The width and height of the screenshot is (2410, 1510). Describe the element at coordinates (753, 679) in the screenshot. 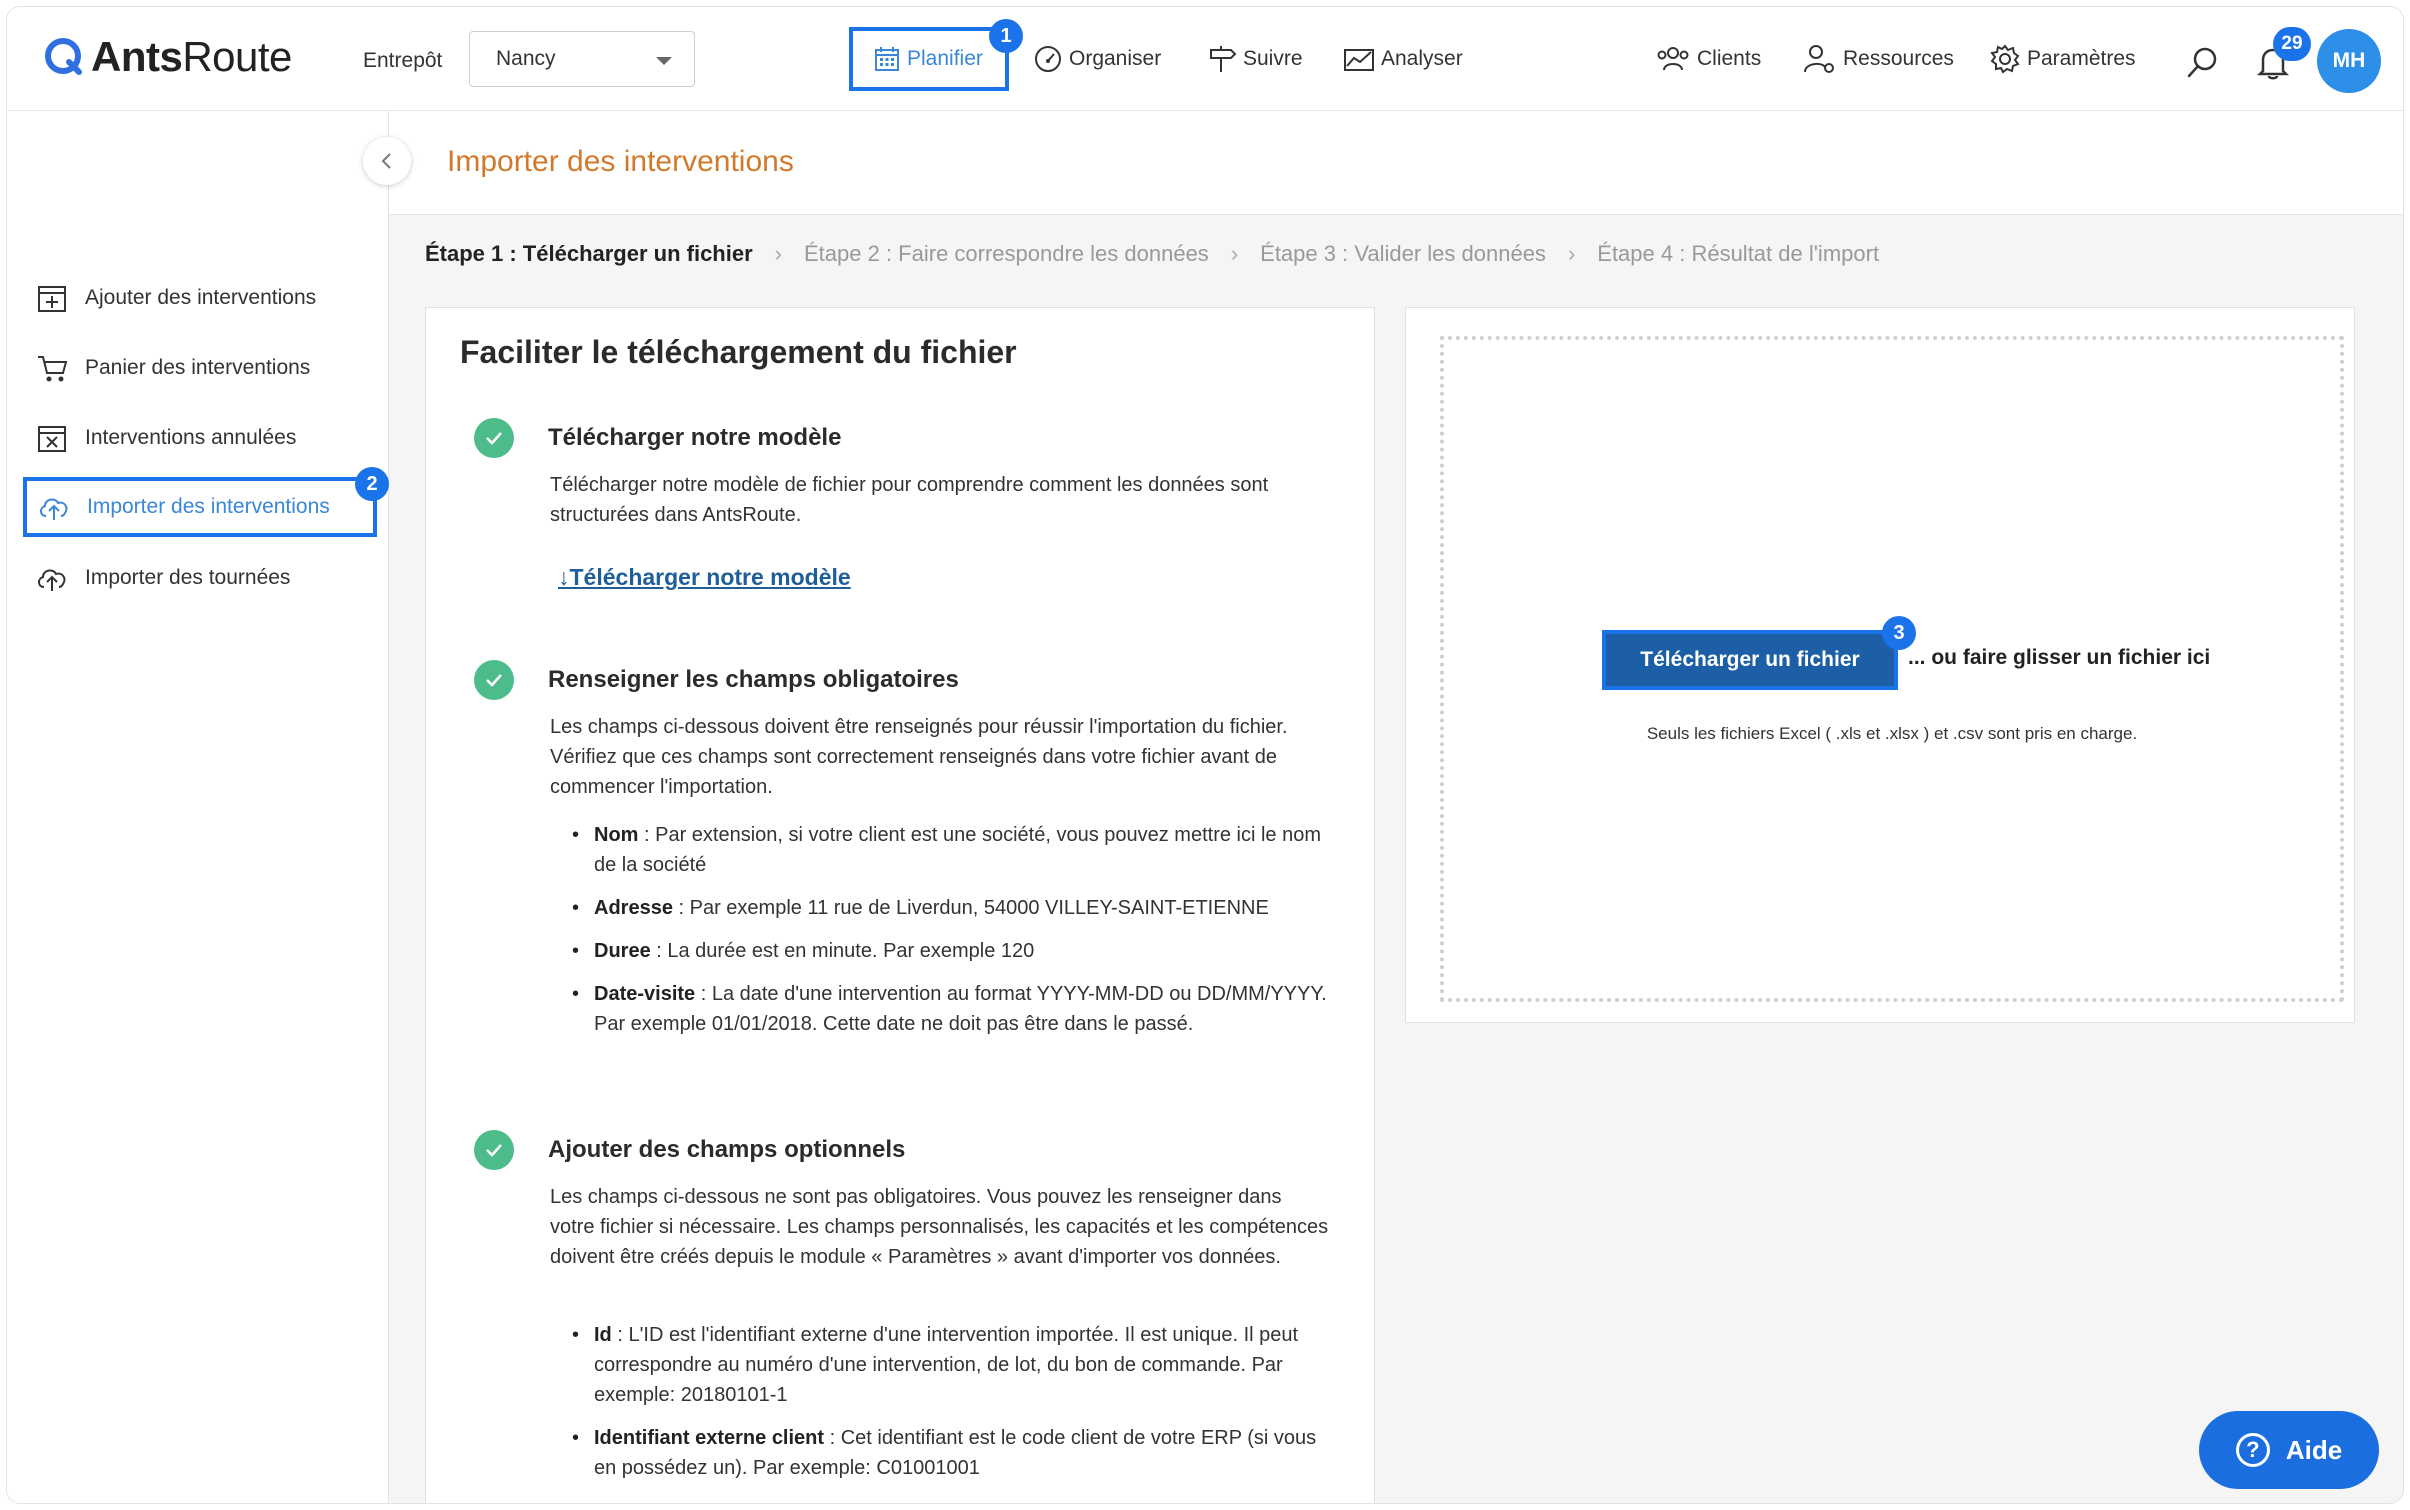

I see `section-title: Renseigner les champs obligatoires` at that location.